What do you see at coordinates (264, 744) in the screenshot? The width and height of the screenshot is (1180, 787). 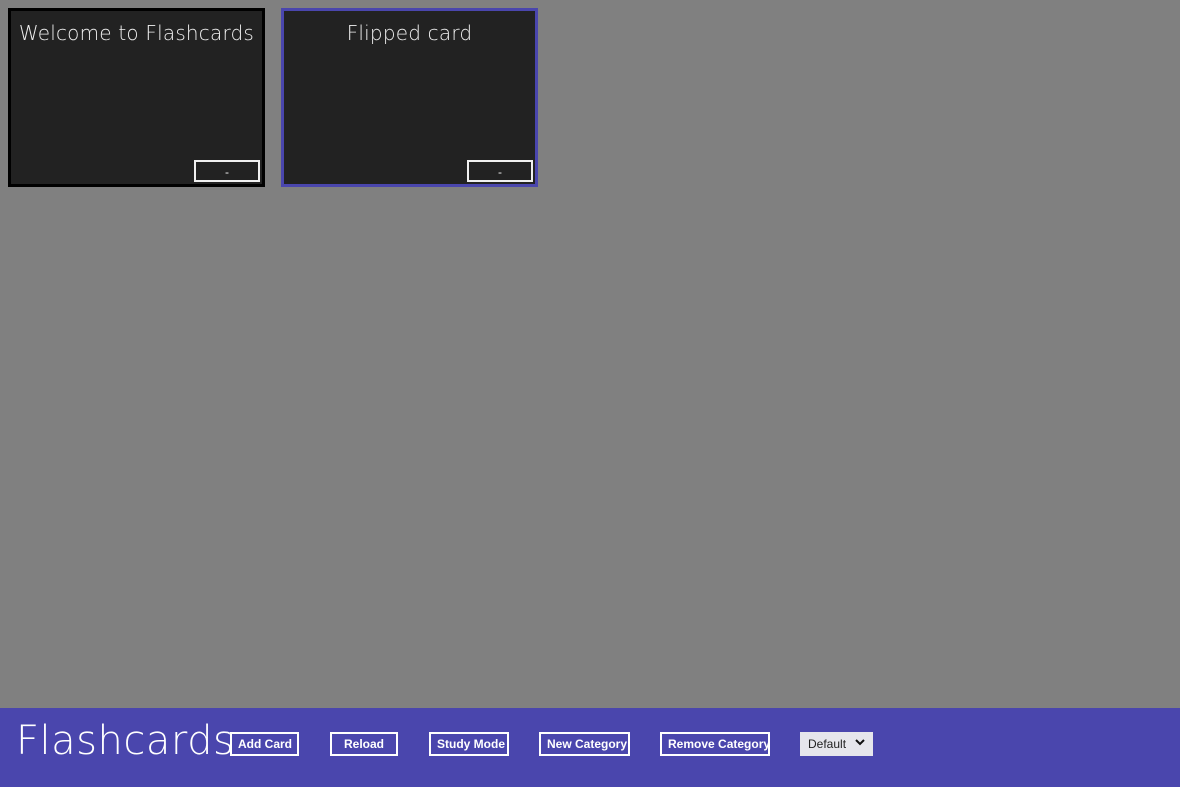 I see `add-card-button: Add Card` at bounding box center [264, 744].